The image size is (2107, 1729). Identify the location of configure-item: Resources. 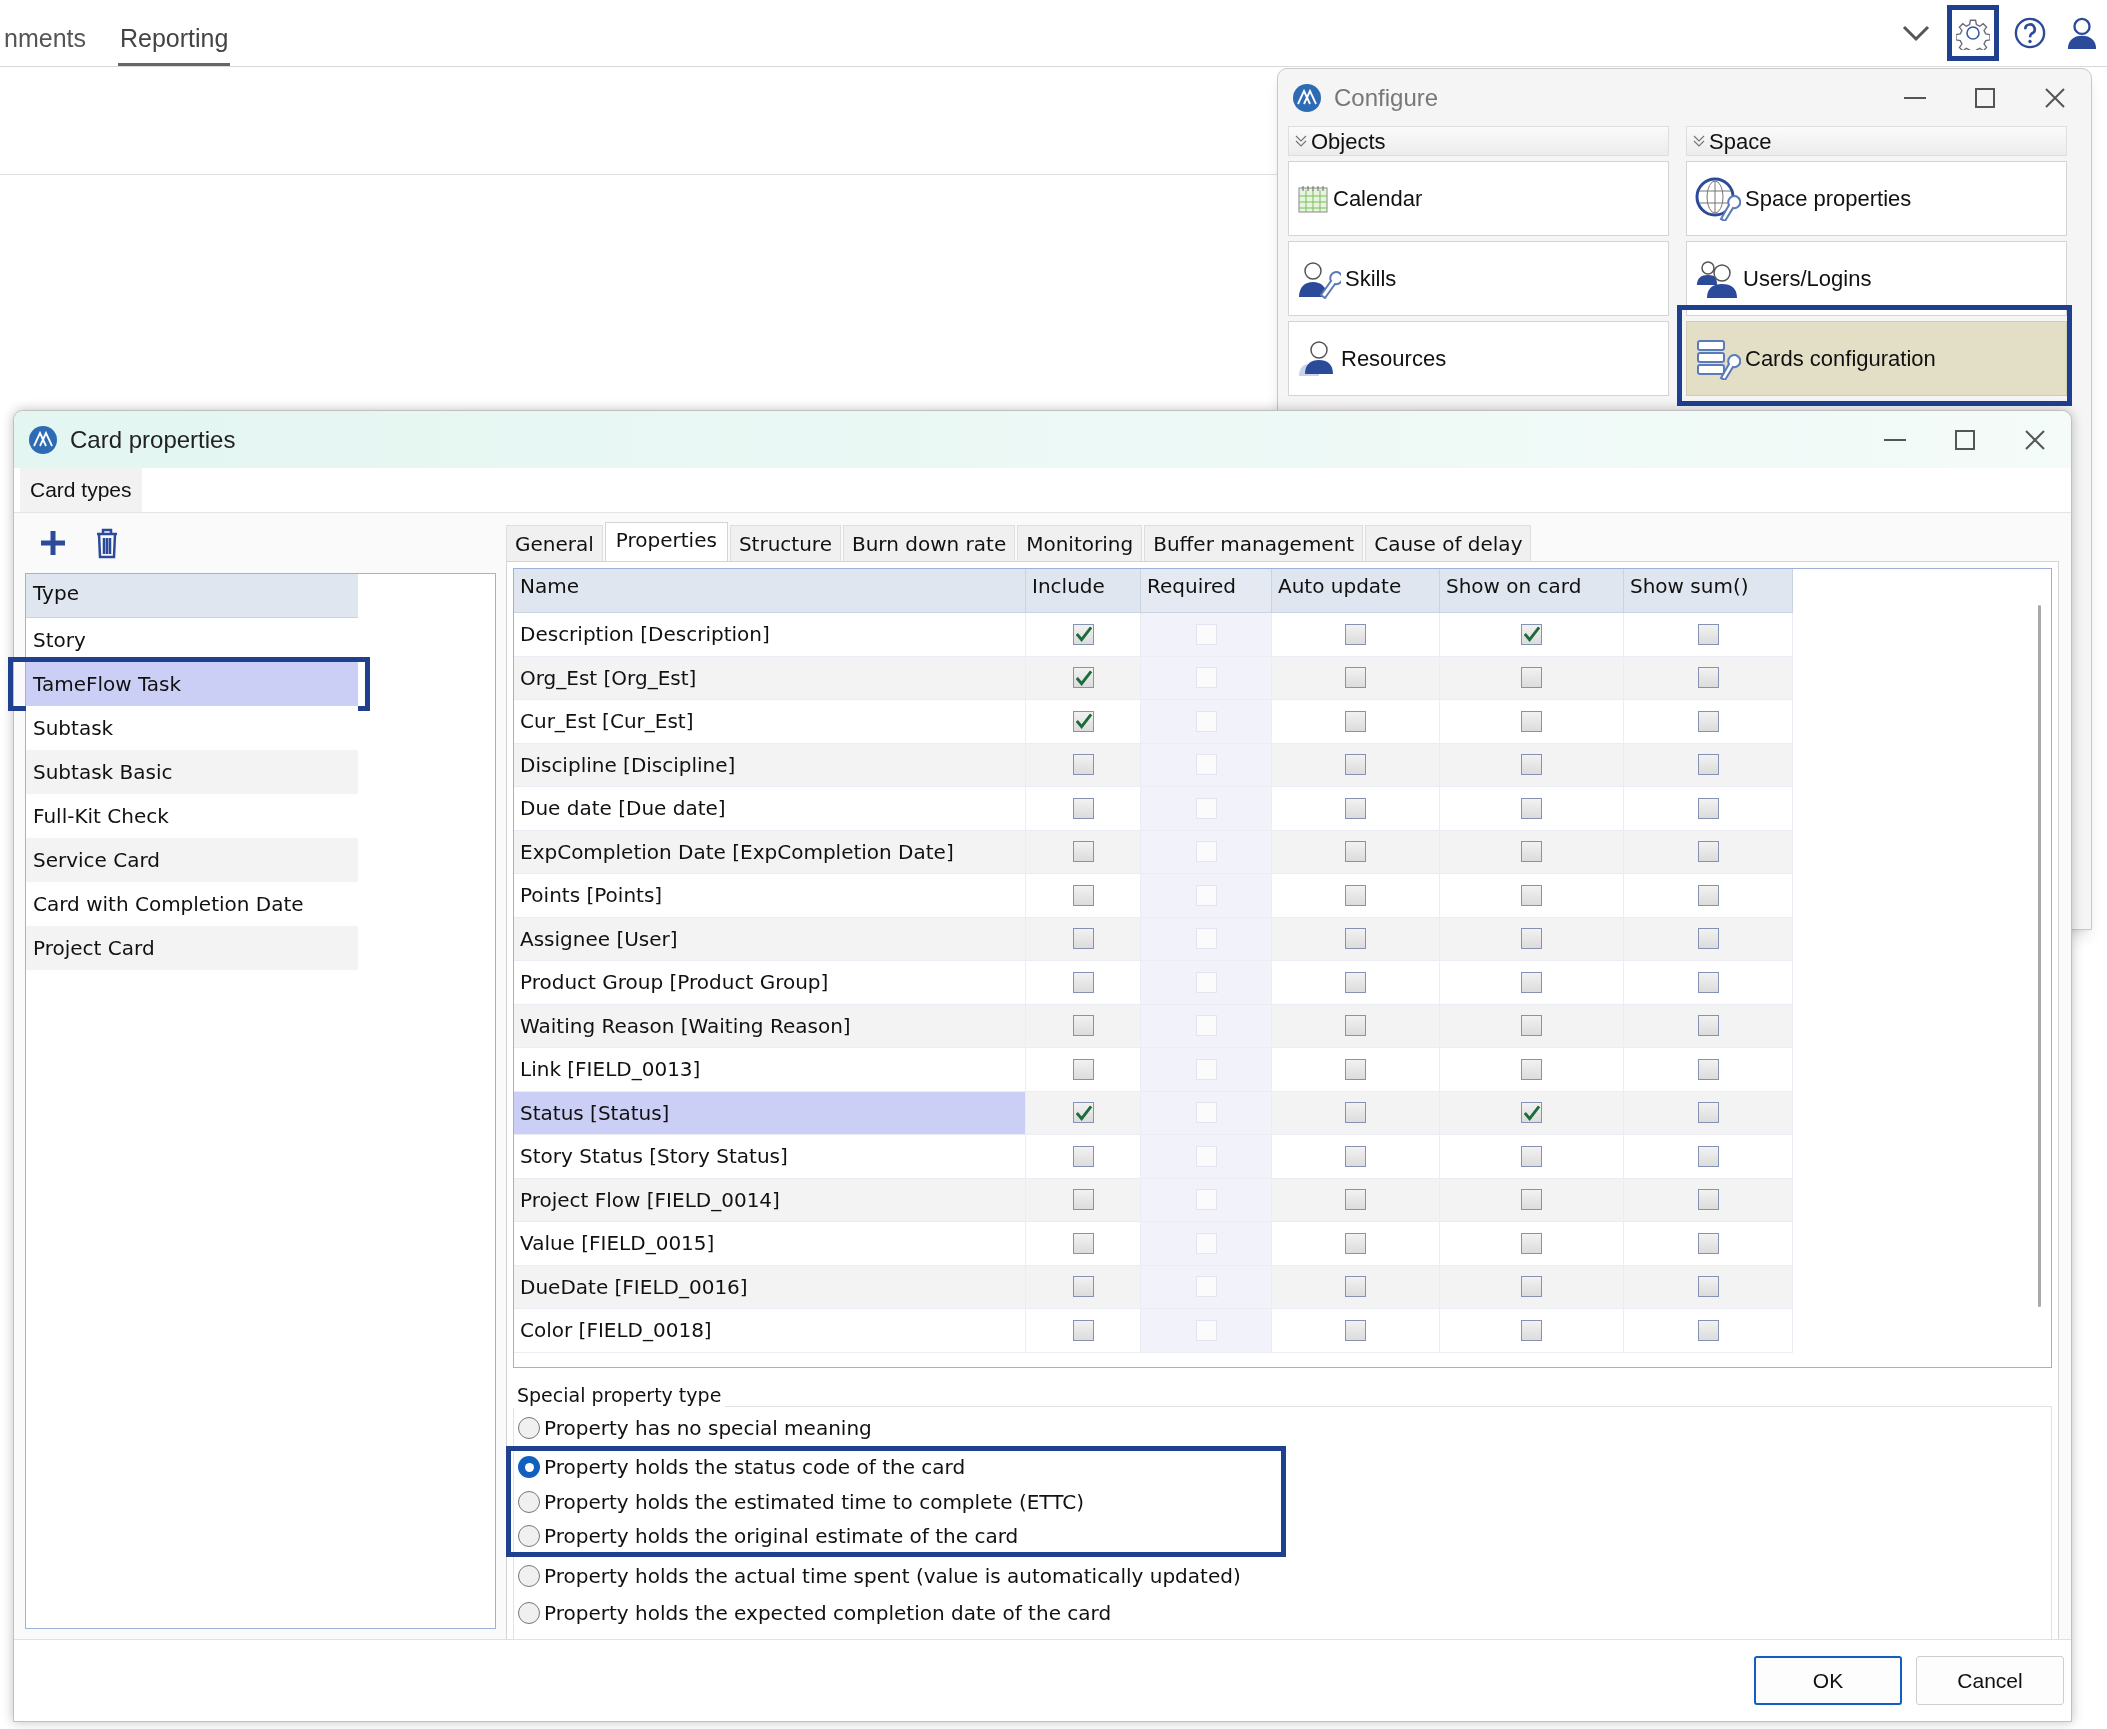
(1478, 358).